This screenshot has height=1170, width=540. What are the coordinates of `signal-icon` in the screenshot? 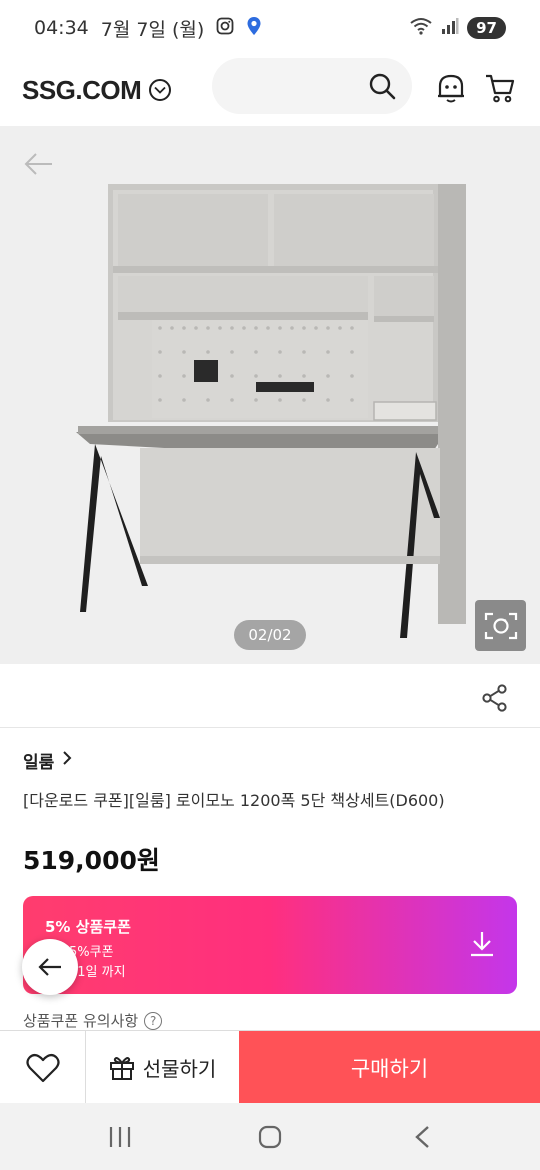 It's located at (450, 28).